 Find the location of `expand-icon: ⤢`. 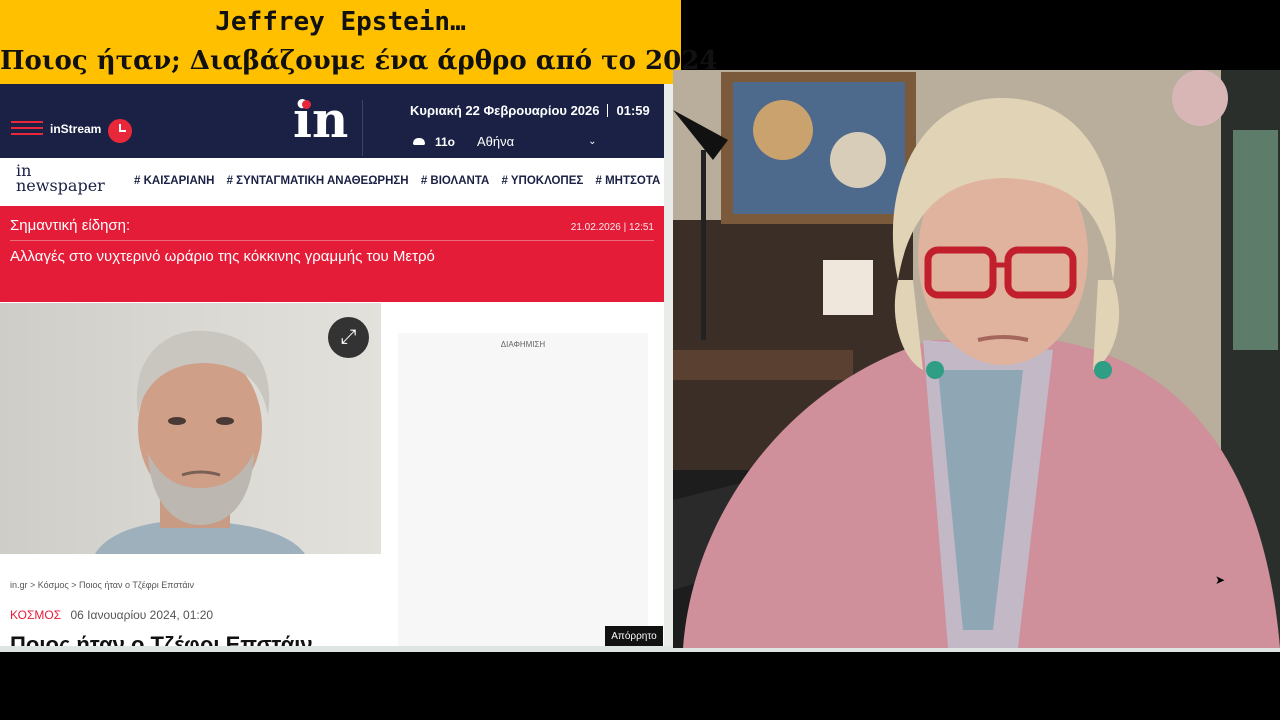

expand-icon: ⤢ is located at coordinates (348, 337).